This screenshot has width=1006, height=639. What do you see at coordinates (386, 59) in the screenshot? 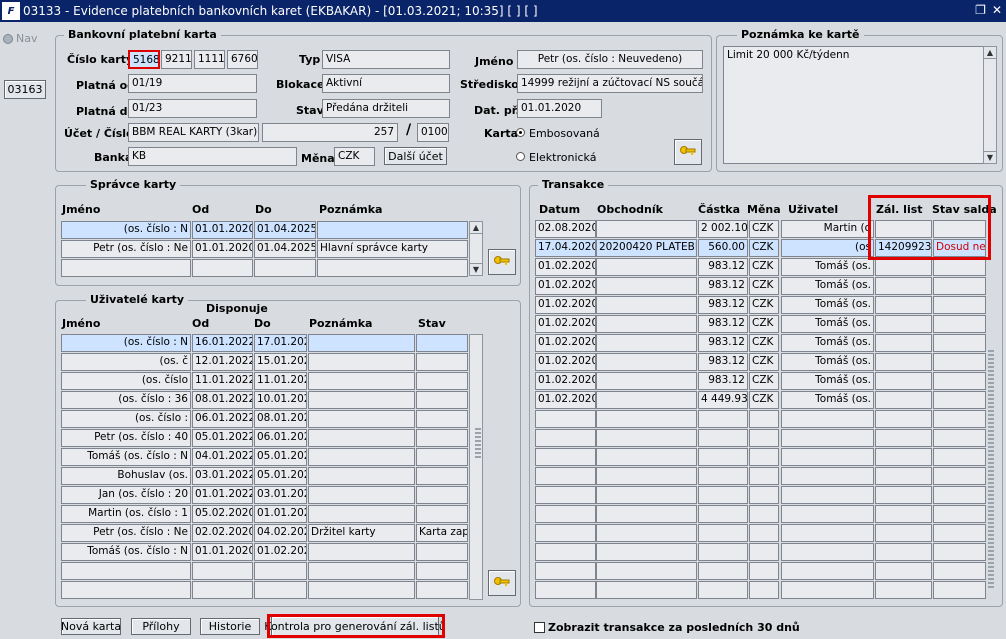
I see `type-field: VISA` at bounding box center [386, 59].